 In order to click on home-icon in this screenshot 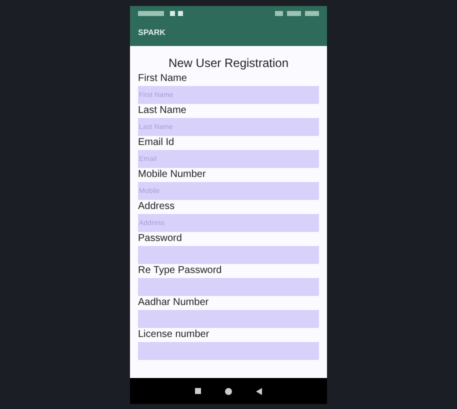, I will do `click(228, 391)`.